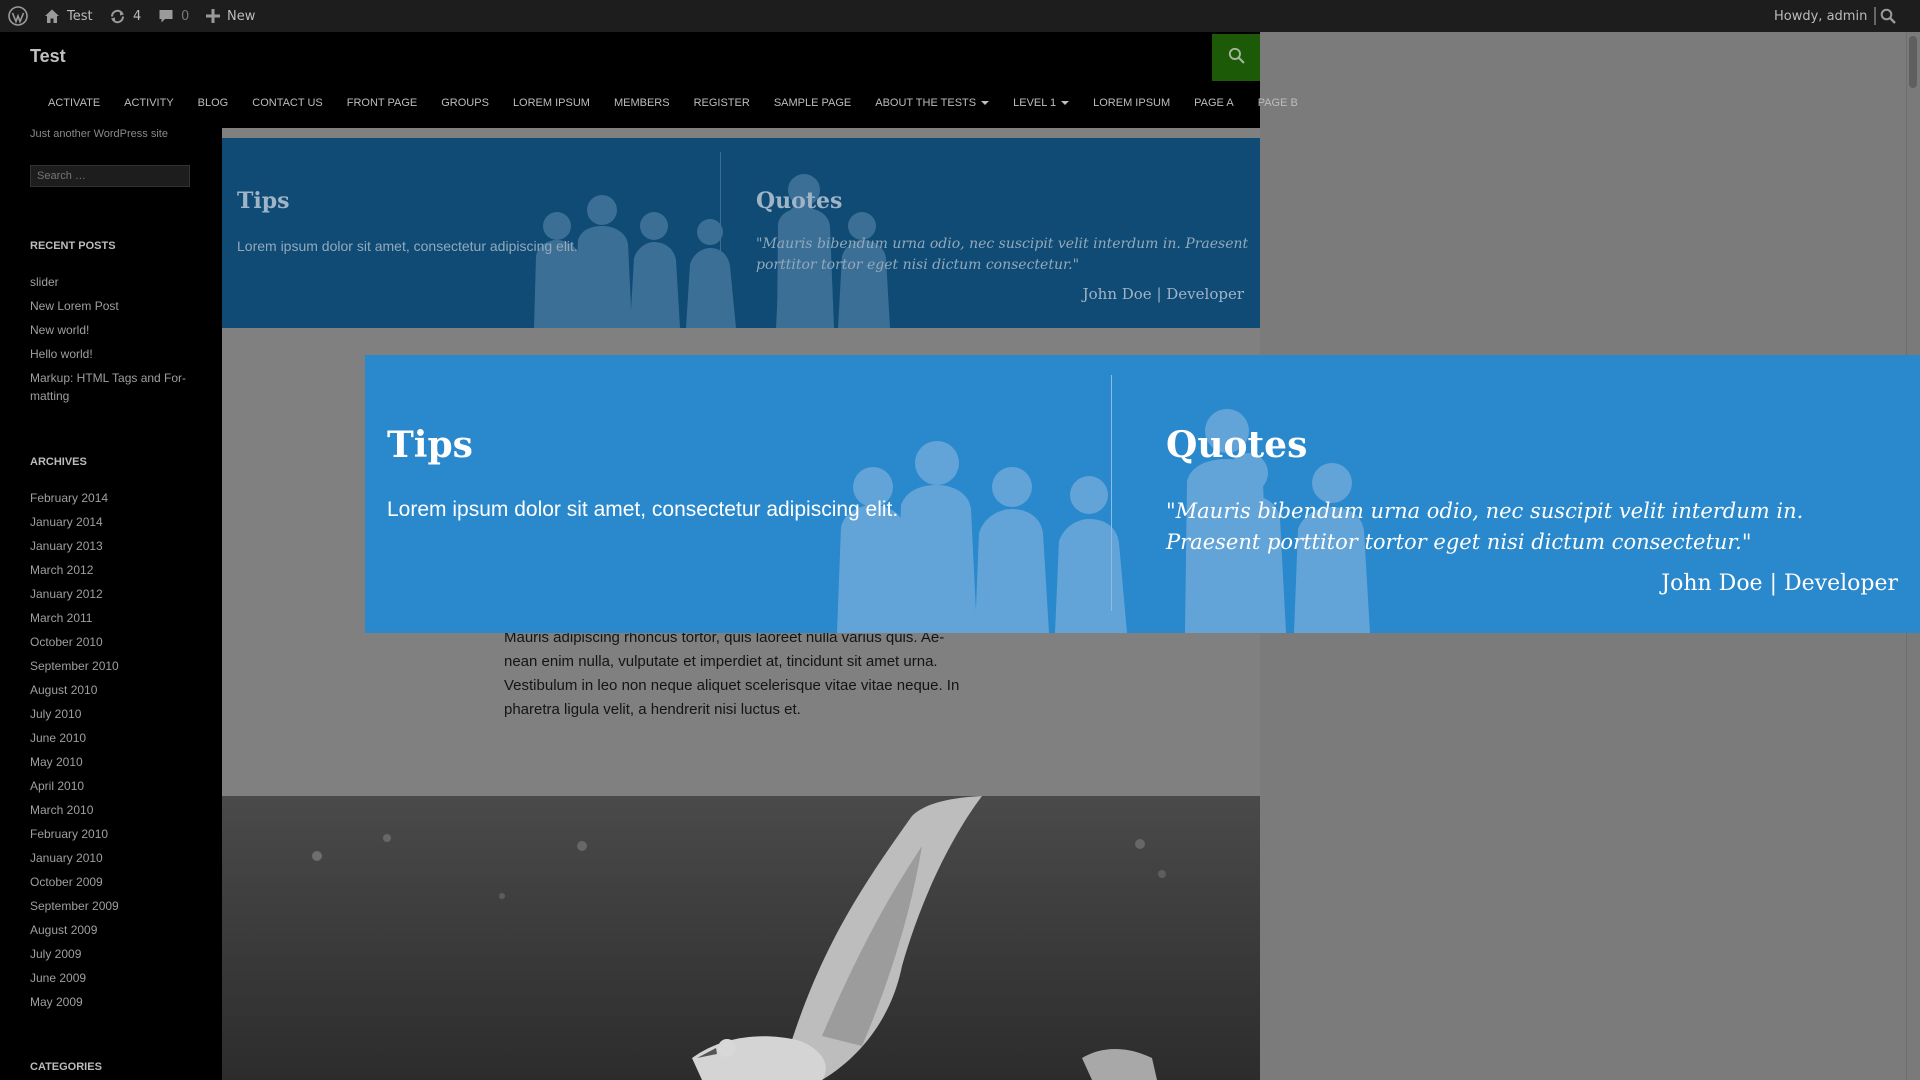 This screenshot has width=1920, height=1080. I want to click on plus-icon, so click(213, 16).